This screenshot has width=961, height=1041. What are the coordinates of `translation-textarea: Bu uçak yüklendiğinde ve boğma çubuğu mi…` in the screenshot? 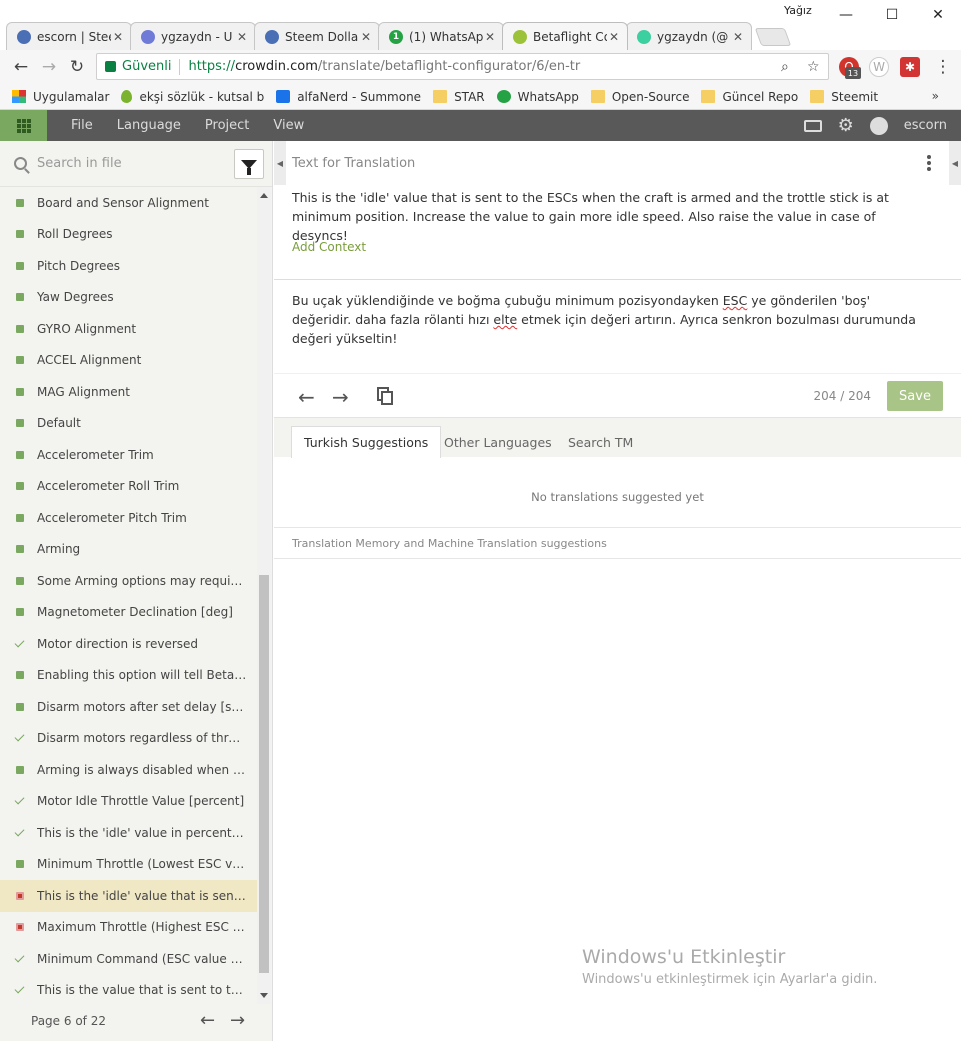 It's located at (612, 319).